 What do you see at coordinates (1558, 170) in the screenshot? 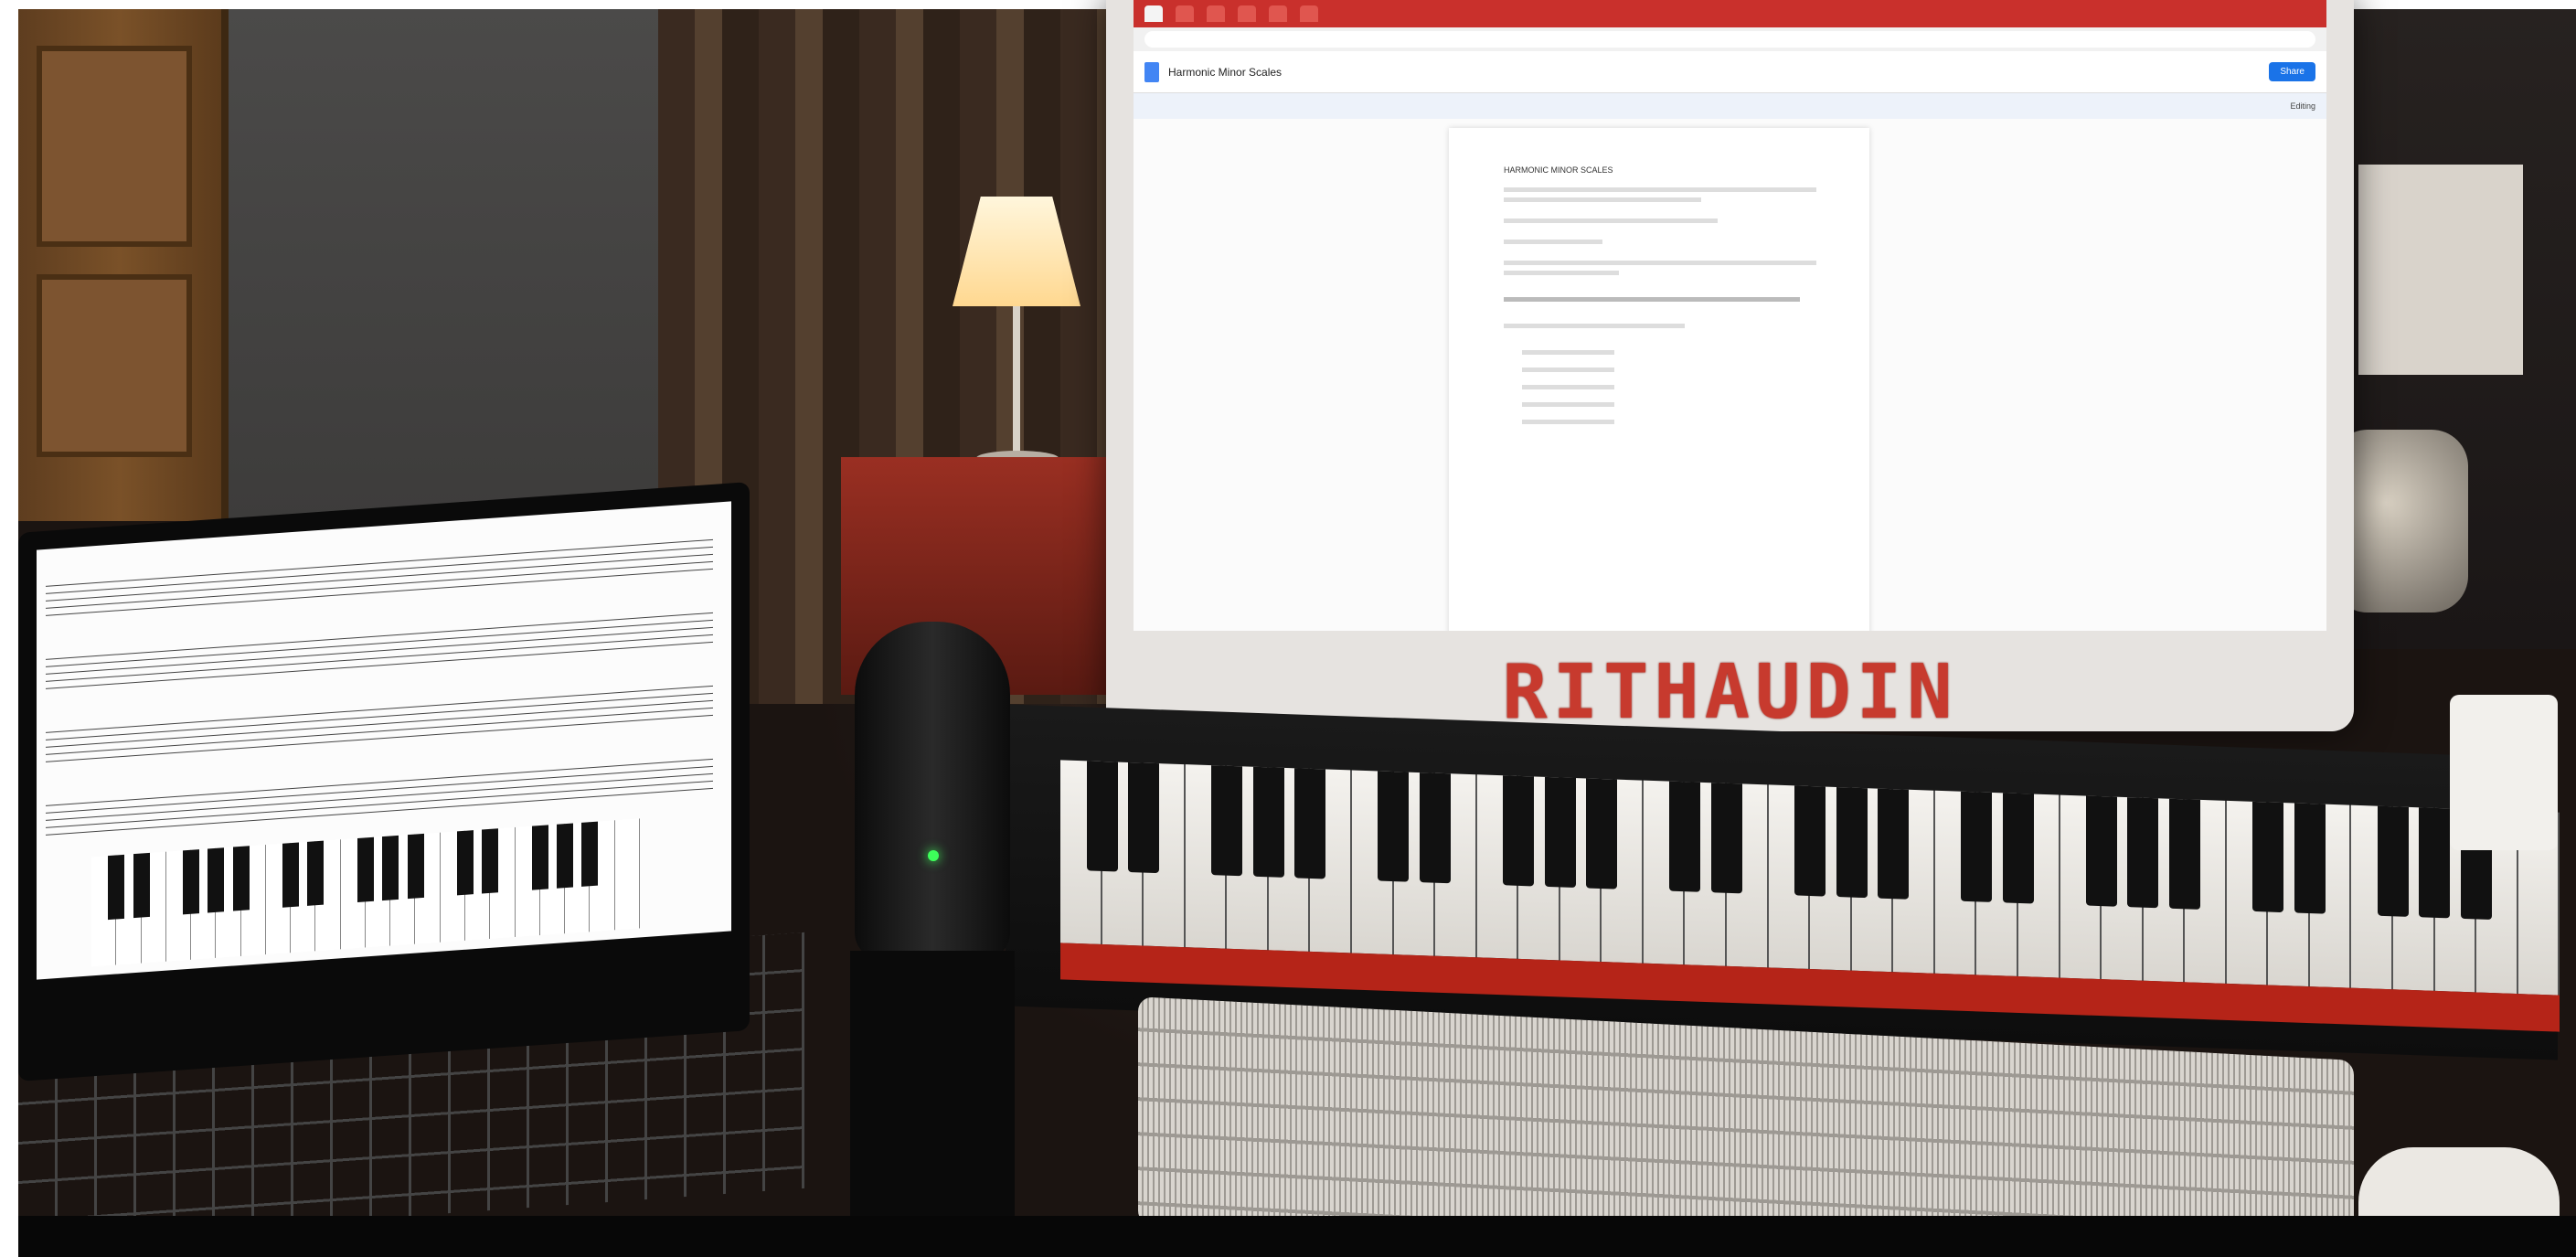
I see `doc-heading: HARMONIC MINOR SCALES` at bounding box center [1558, 170].